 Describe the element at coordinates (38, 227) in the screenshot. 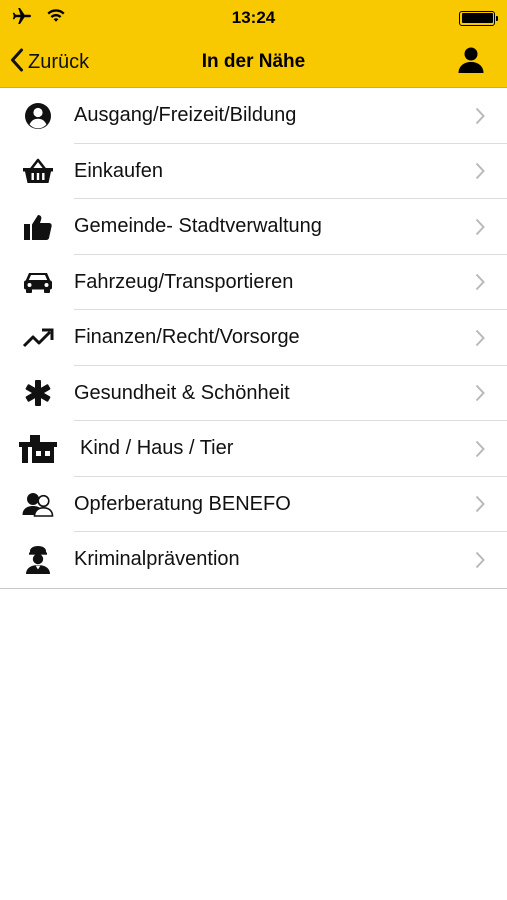

I see `thumbs-up-icon` at that location.